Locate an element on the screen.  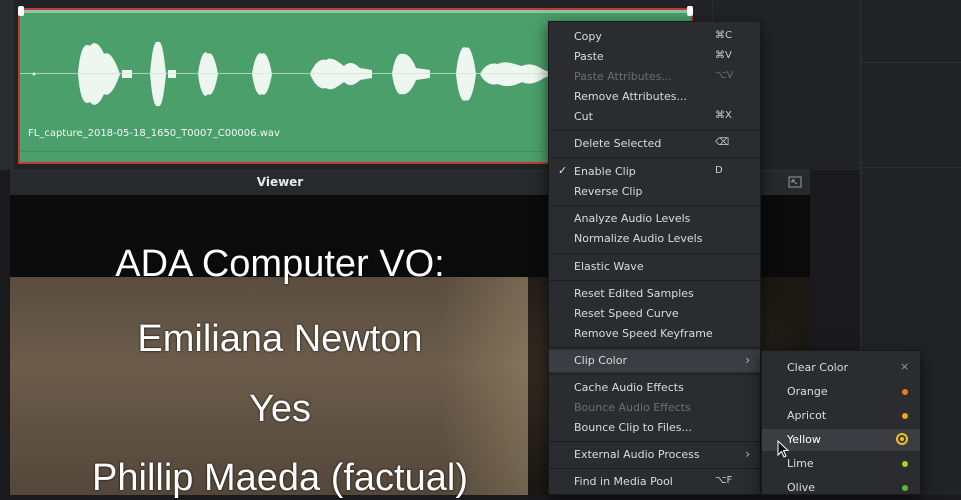
menu-item-label: Bounce Audio Effects is located at coordinates (632, 407).